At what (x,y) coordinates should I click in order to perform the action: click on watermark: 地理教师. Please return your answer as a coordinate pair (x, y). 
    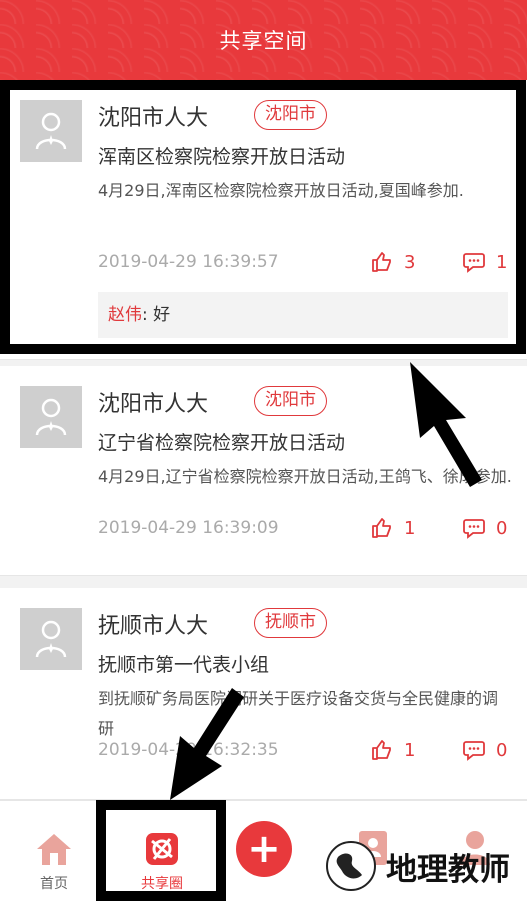
    Looking at the image, I should click on (424, 866).